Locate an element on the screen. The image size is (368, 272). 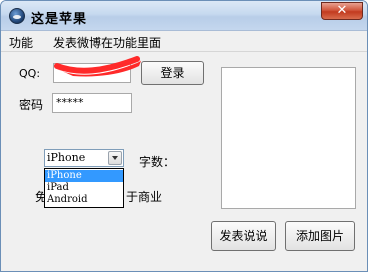
device-dropdown-list: iPhone iPad Android is located at coordinates (84, 188).